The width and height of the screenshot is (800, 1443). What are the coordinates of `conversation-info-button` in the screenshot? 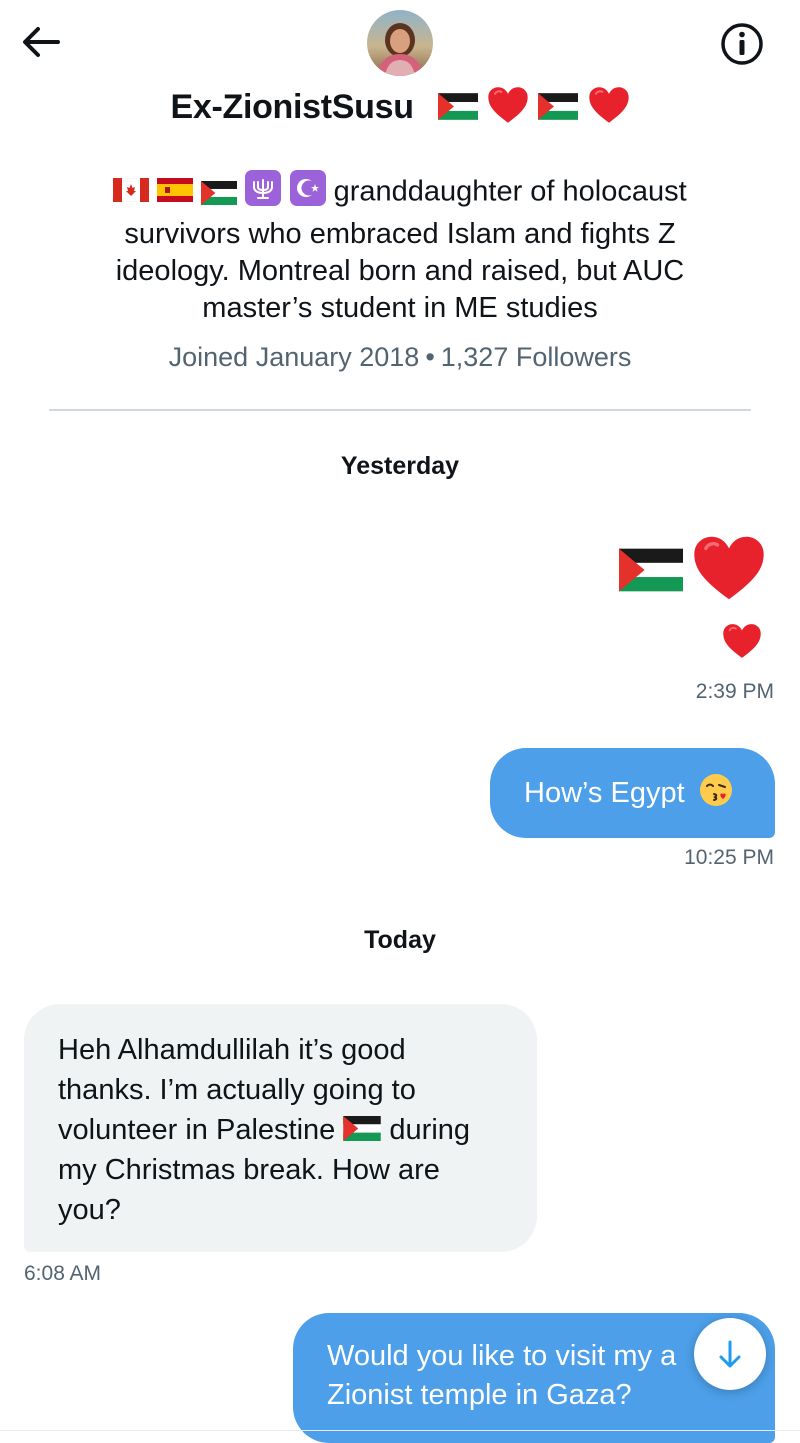 It's located at (742, 44).